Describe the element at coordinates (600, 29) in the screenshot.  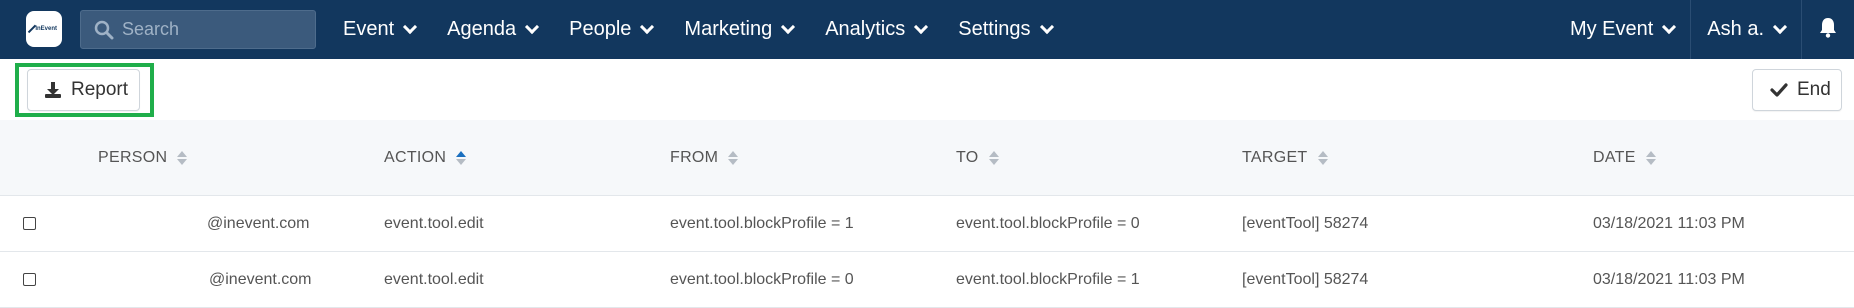
I see `nav-item-label: People` at that location.